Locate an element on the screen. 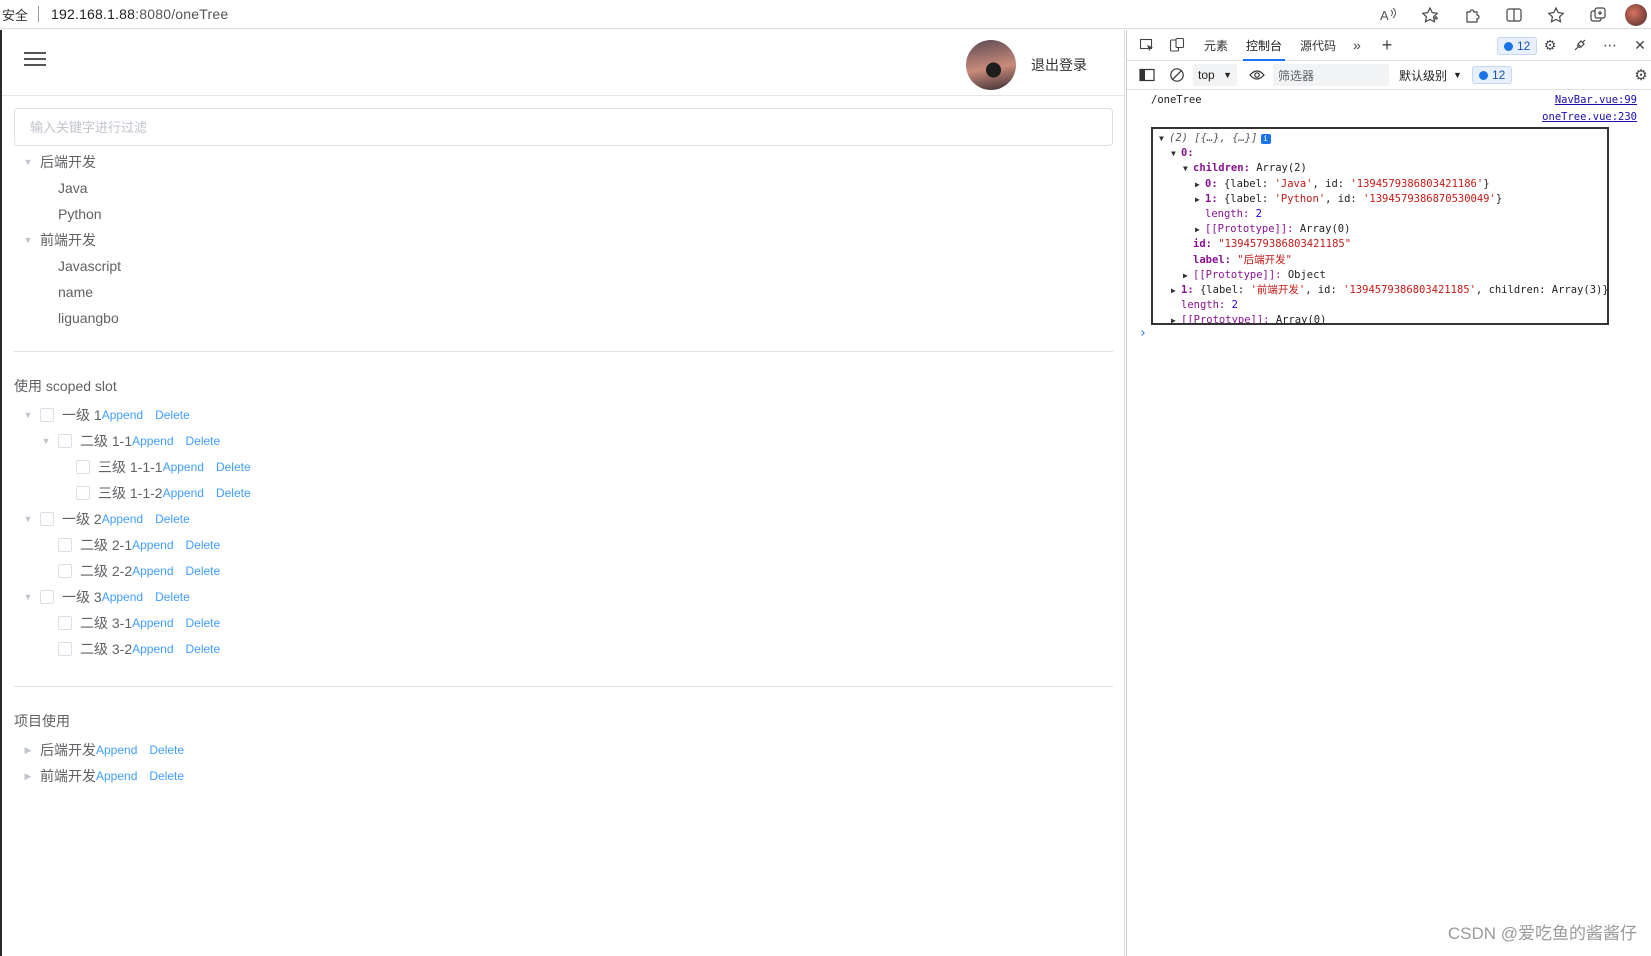 Image resolution: width=1651 pixels, height=956 pixels. sidebar-toggle-icon is located at coordinates (1147, 75).